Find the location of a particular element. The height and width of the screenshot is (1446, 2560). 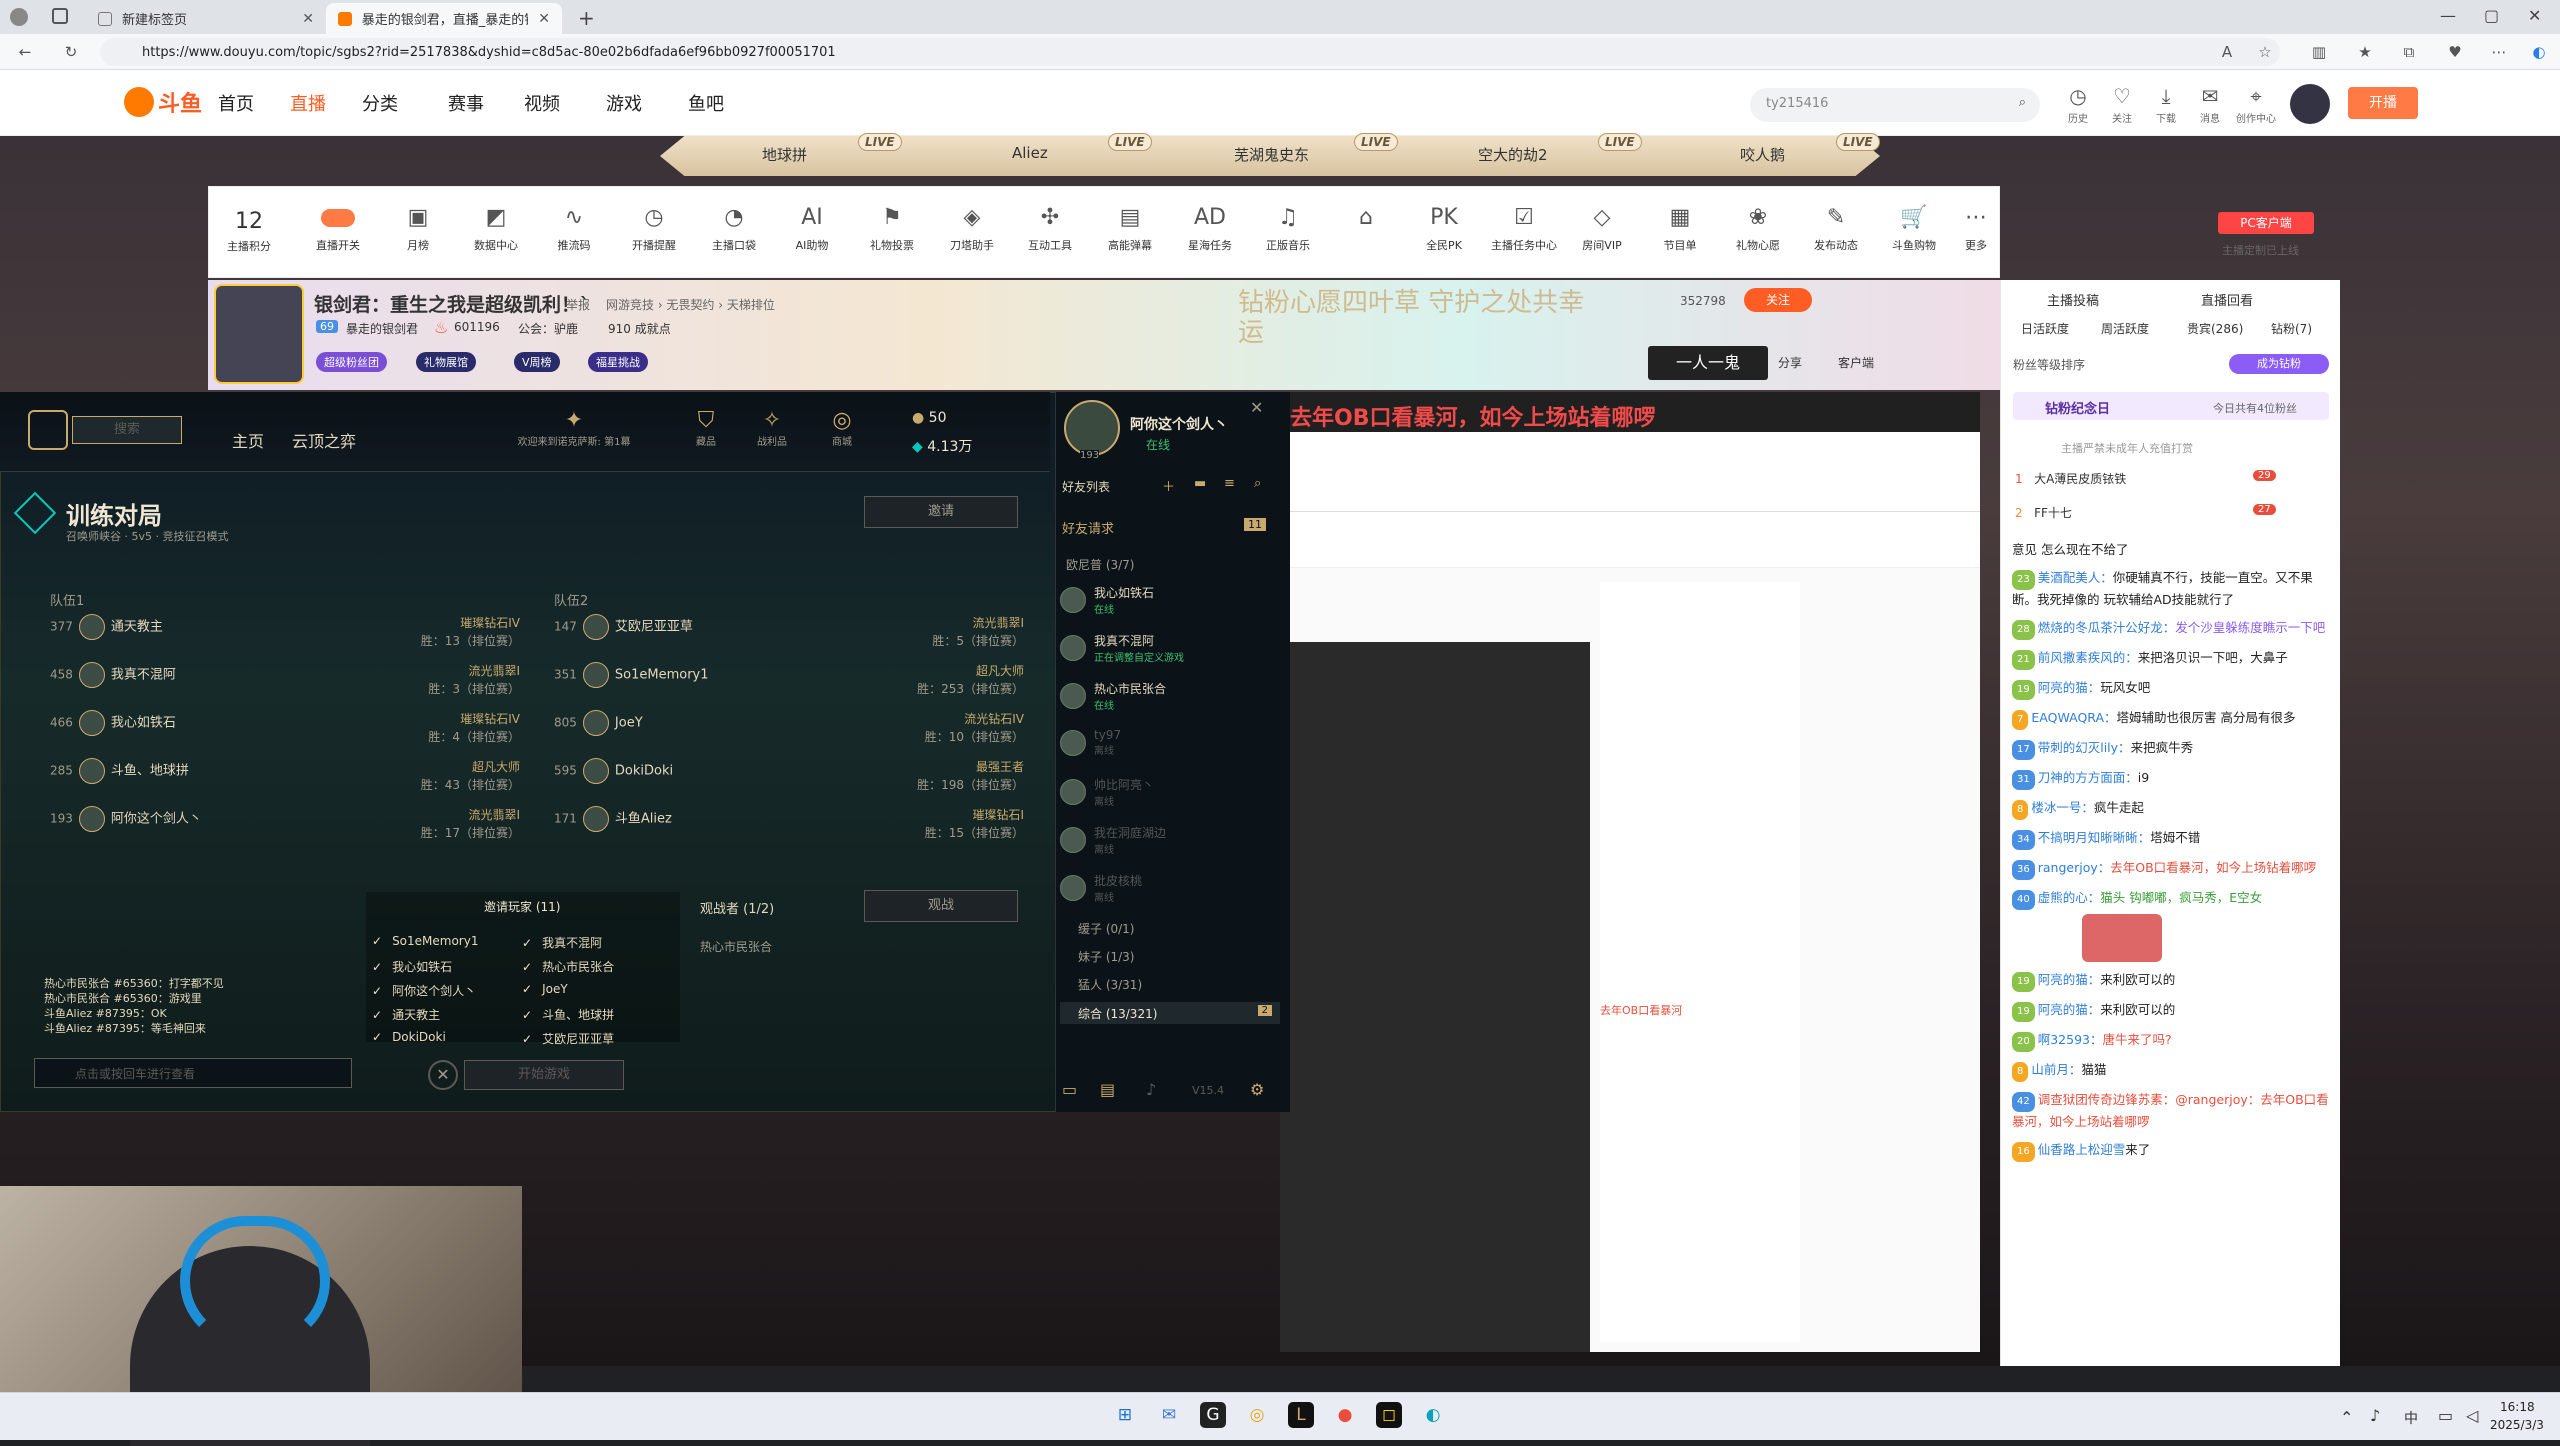

lol-chat-icon: ▭ is located at coordinates (1074, 1092).